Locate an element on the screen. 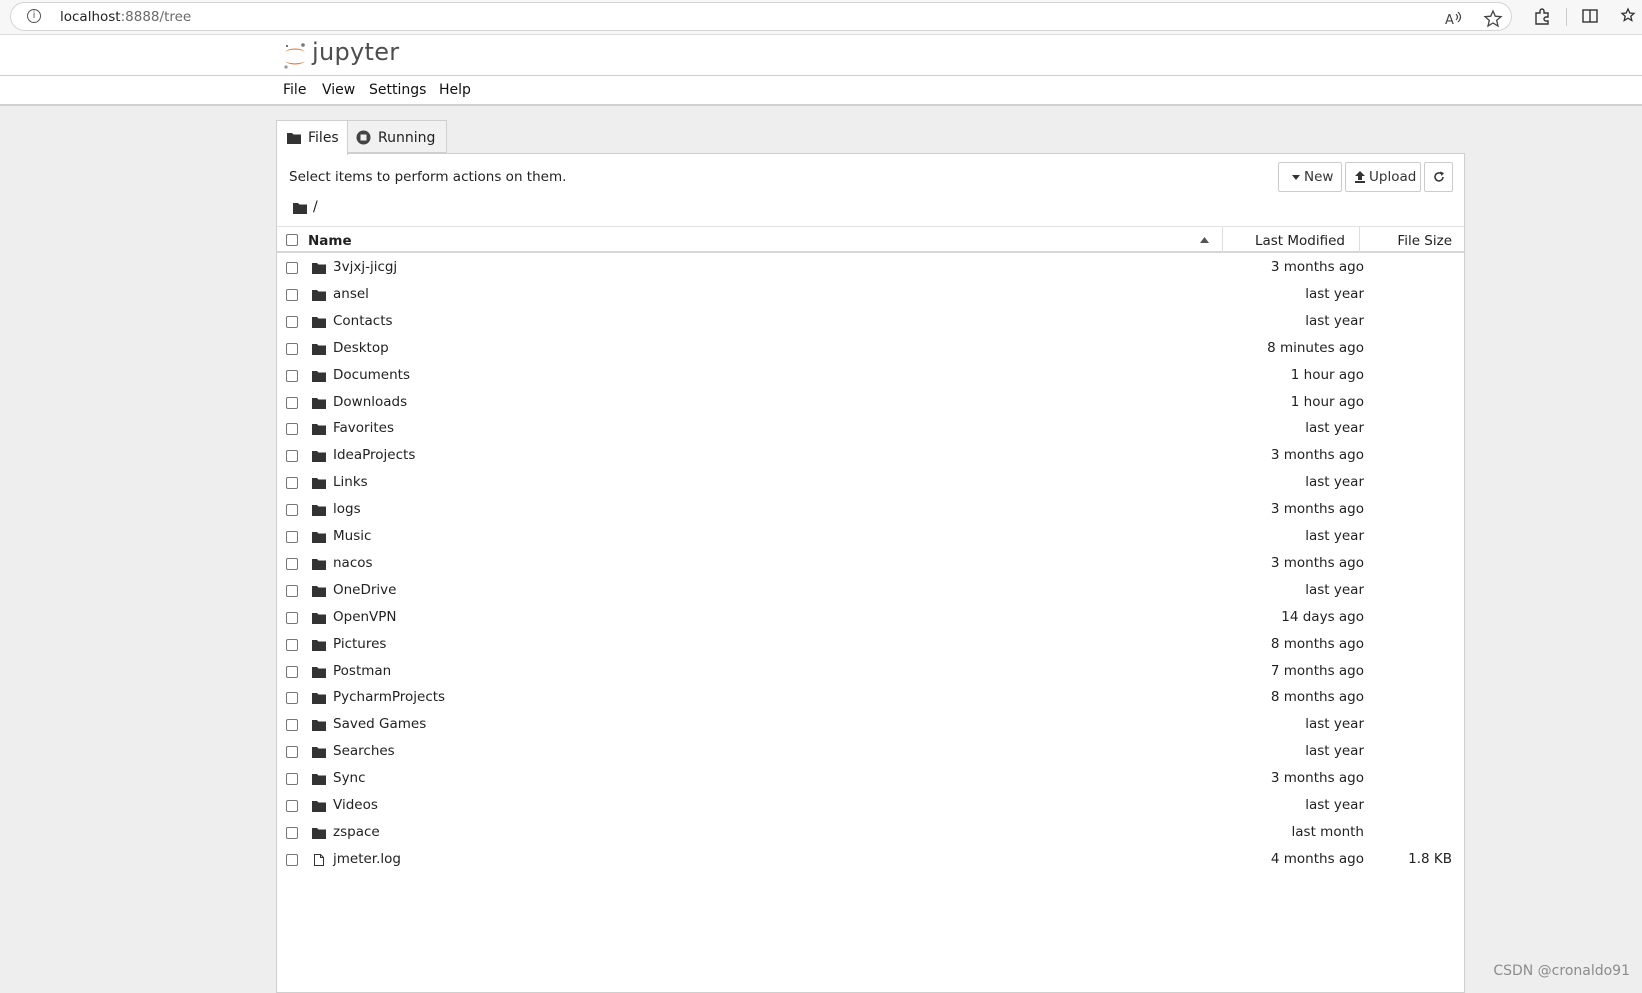 Image resolution: width=1642 pixels, height=993 pixels. menu-settings: Settings is located at coordinates (397, 90).